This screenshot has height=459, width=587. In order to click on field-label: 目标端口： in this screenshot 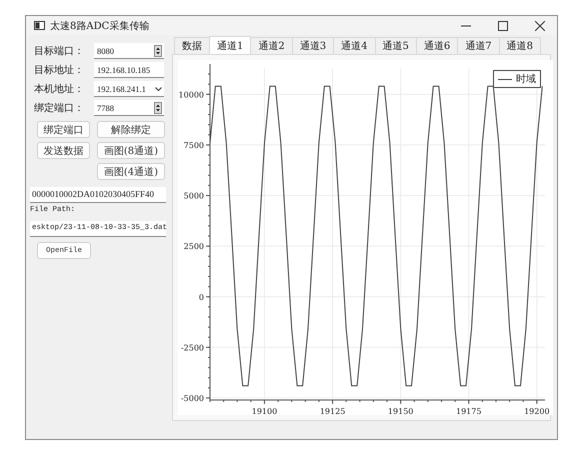, I will do `click(59, 51)`.